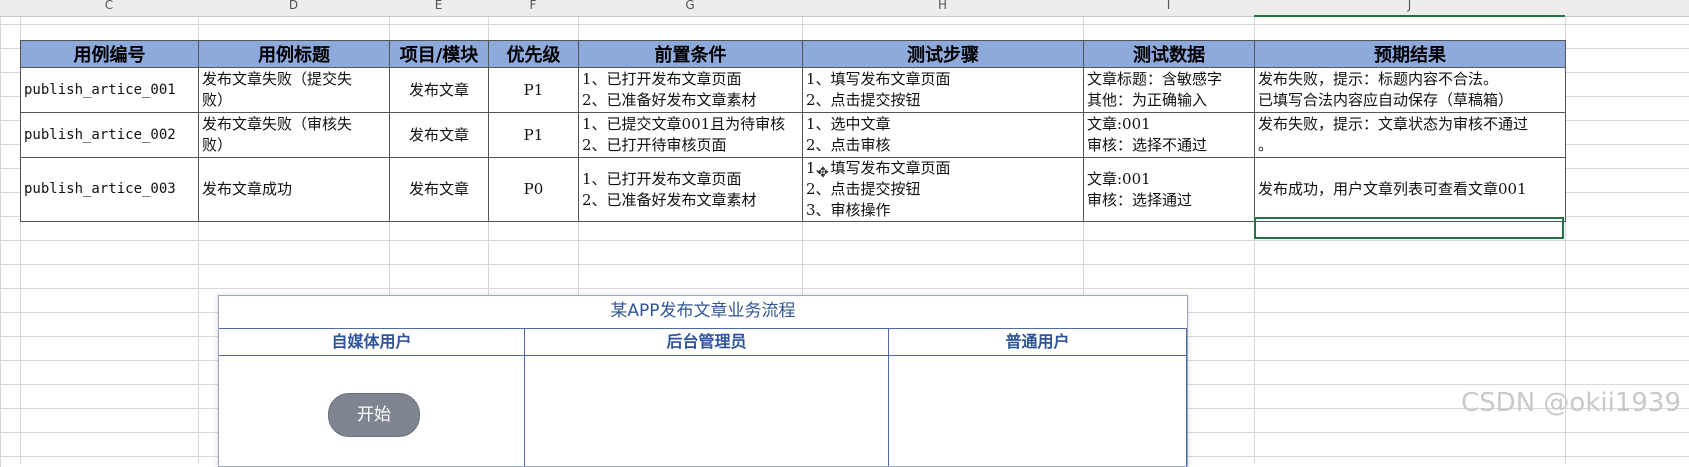 The width and height of the screenshot is (1689, 467). What do you see at coordinates (533, 54) in the screenshot?
I see `header-priority: 优先级` at bounding box center [533, 54].